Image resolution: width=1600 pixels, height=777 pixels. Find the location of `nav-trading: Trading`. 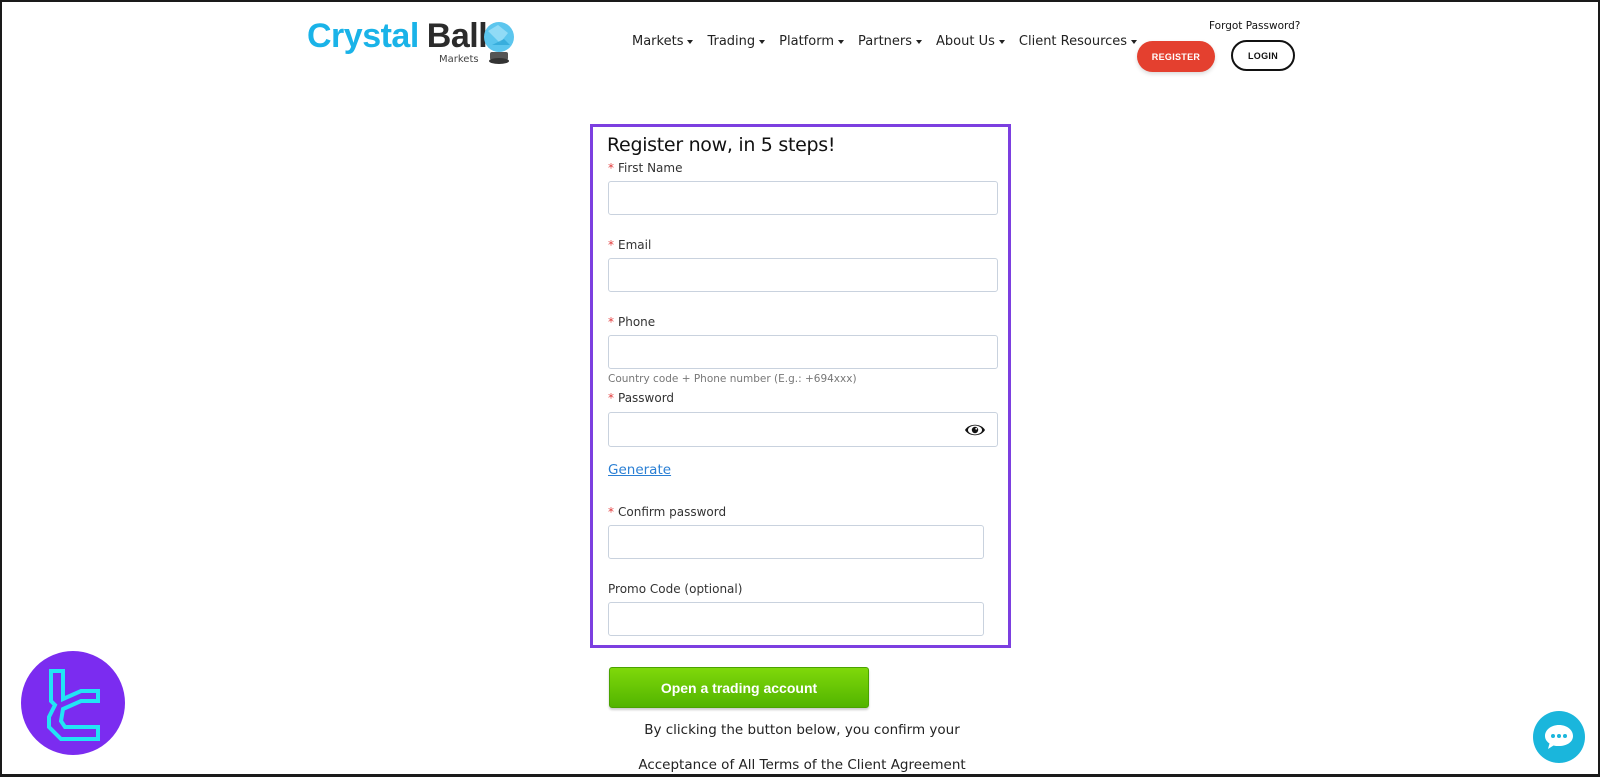

nav-trading: Trading is located at coordinates (736, 41).